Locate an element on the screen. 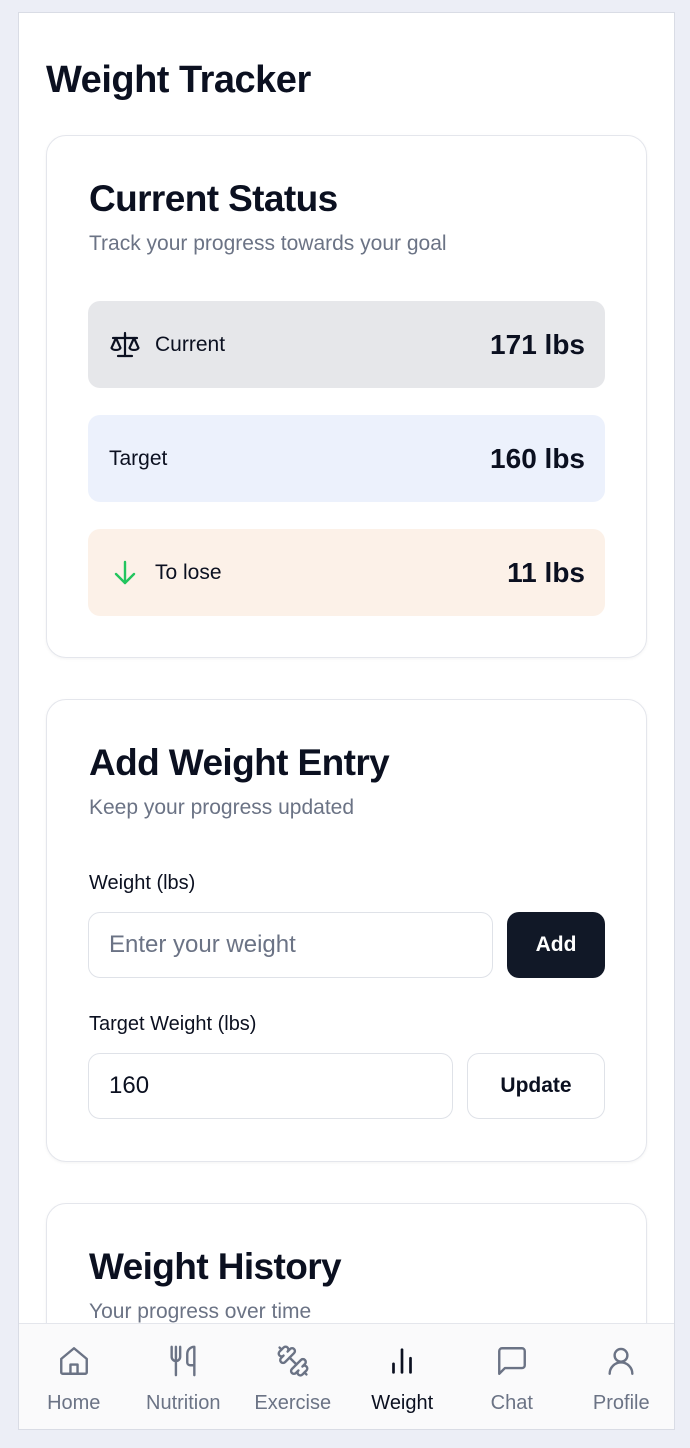 This screenshot has width=690, height=1448. dumbbell-icon is located at coordinates (293, 1361).